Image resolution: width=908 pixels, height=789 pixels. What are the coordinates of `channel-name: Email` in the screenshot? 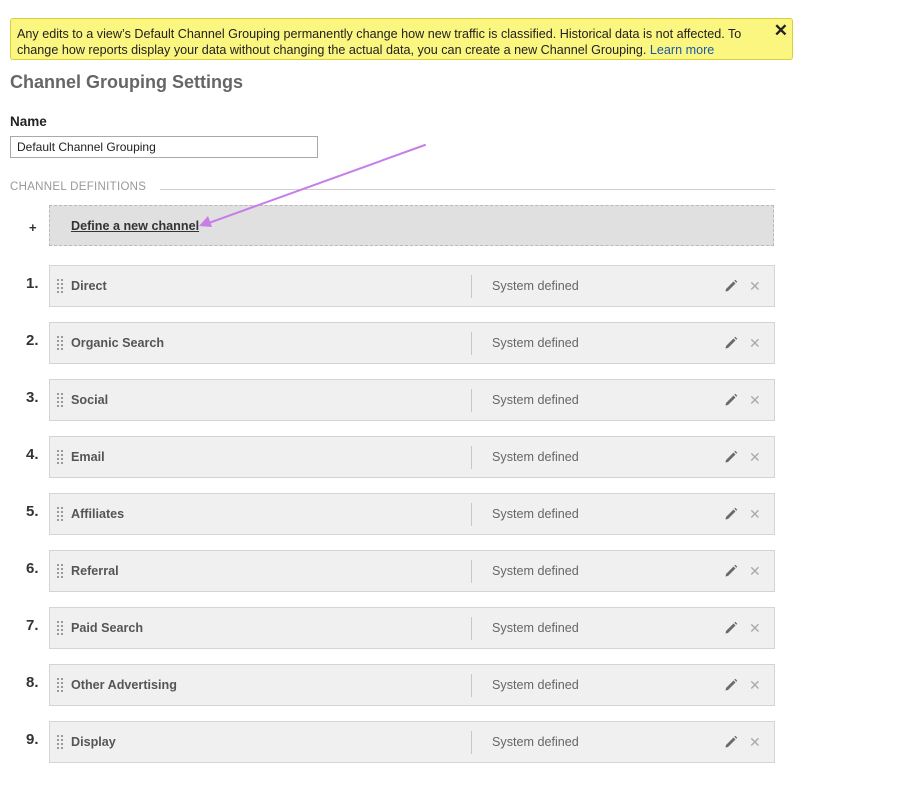 It's located at (88, 457).